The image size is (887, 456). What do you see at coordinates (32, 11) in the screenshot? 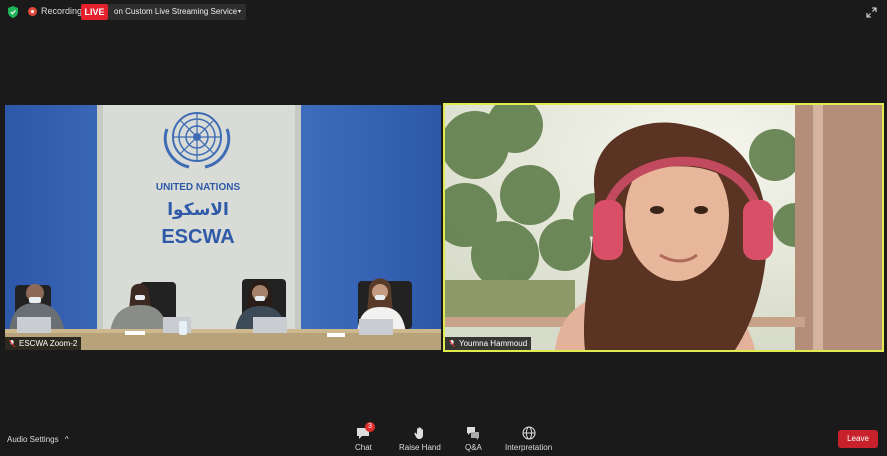
I see `record-icon` at bounding box center [32, 11].